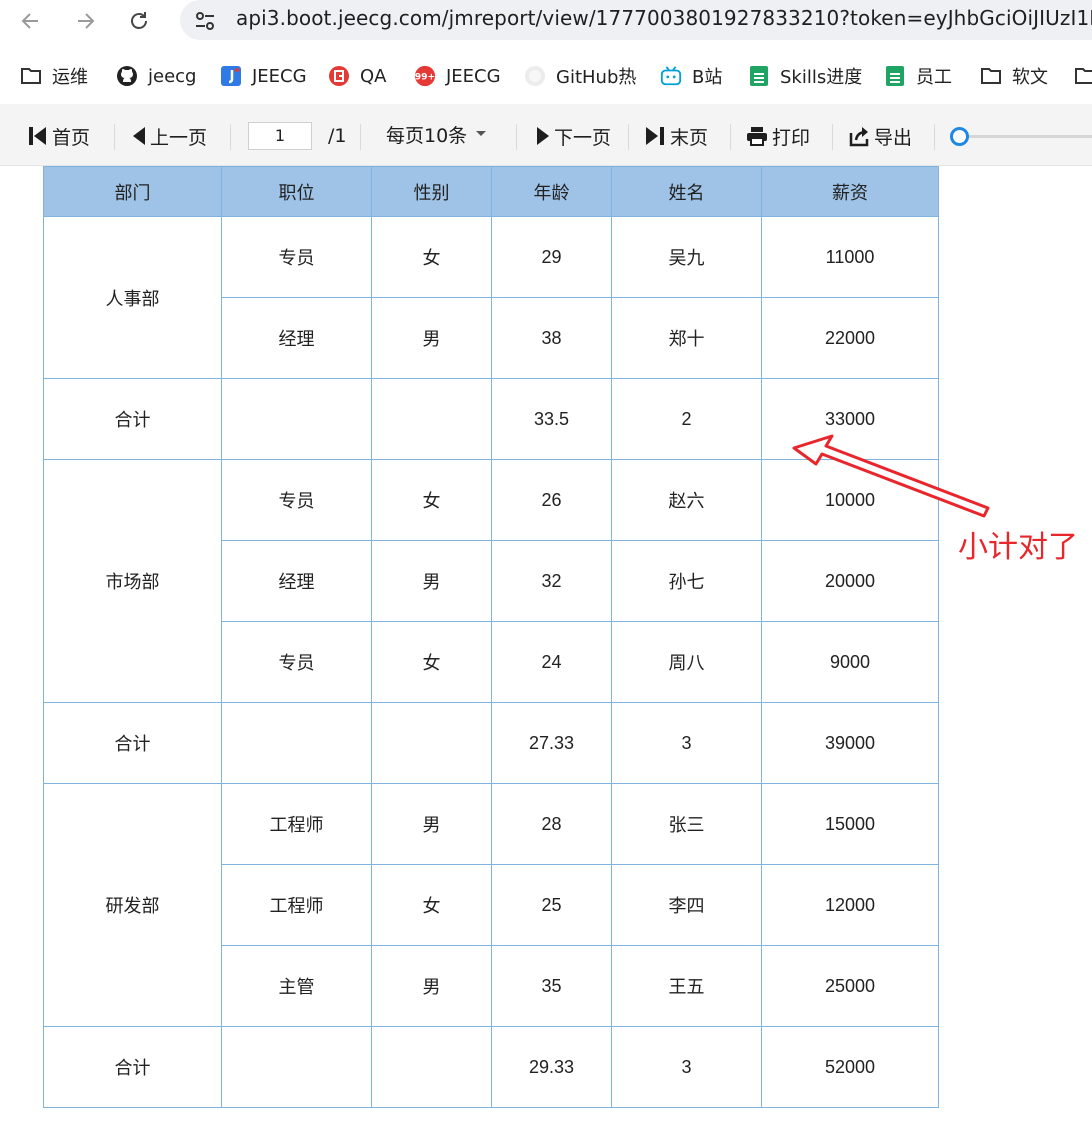  I want to click on bookmark-bilibili: B站, so click(691, 76).